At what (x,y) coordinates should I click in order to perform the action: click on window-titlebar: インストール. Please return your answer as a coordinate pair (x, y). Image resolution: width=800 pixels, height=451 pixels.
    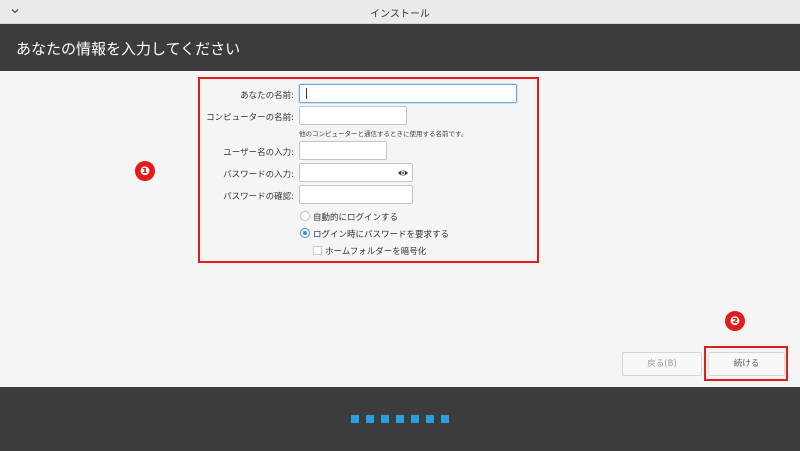
    Looking at the image, I should click on (400, 12).